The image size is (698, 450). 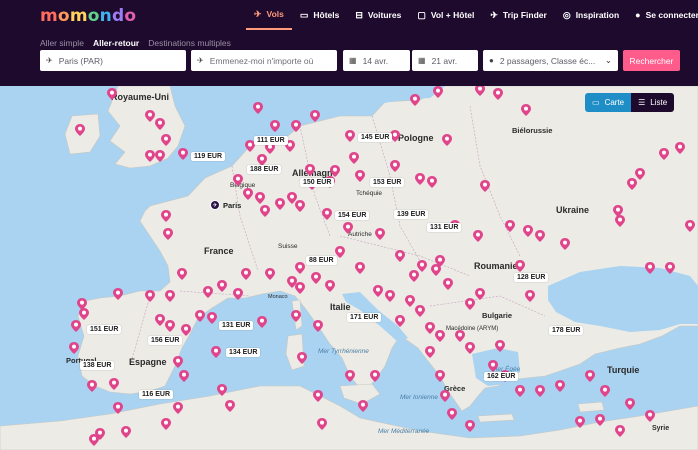 I want to click on depart-date-field: ▦ 14 avr., so click(x=376, y=60).